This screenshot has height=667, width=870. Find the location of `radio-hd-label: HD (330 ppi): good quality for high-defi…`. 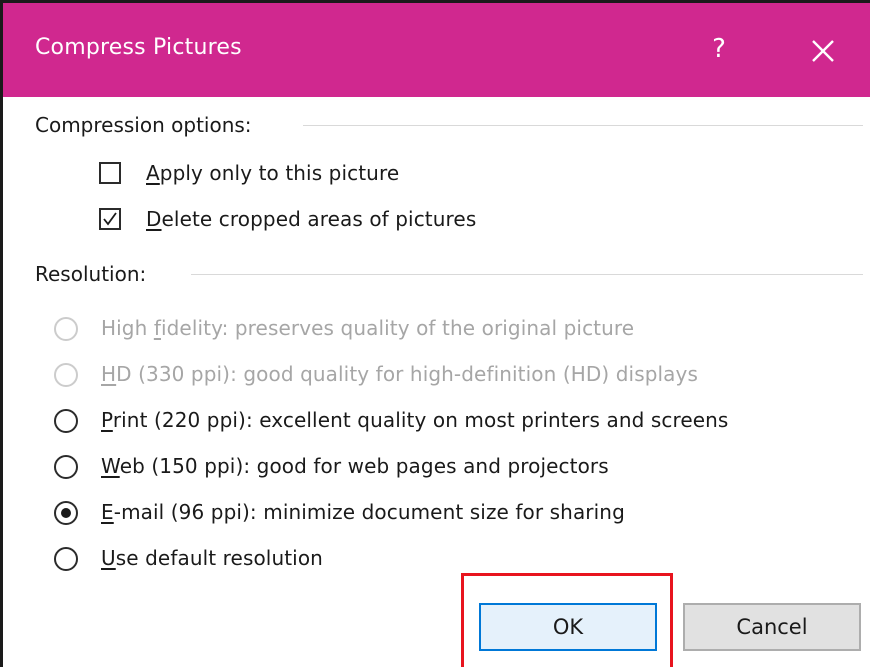

radio-hd-label: HD (330 ppi): good quality for high-defi… is located at coordinates (399, 374).